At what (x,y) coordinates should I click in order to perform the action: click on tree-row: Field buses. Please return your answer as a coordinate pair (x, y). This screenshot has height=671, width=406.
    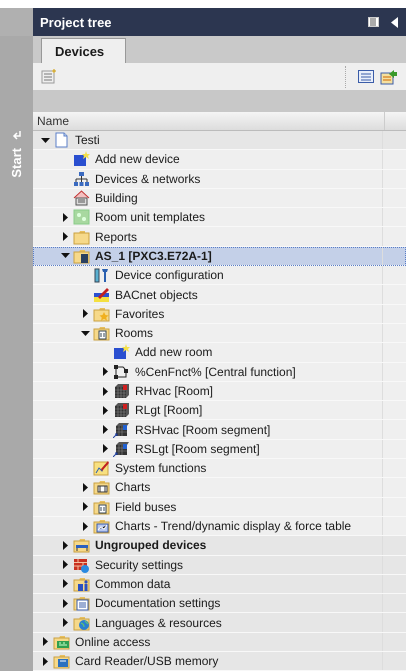
    Looking at the image, I should click on (219, 507).